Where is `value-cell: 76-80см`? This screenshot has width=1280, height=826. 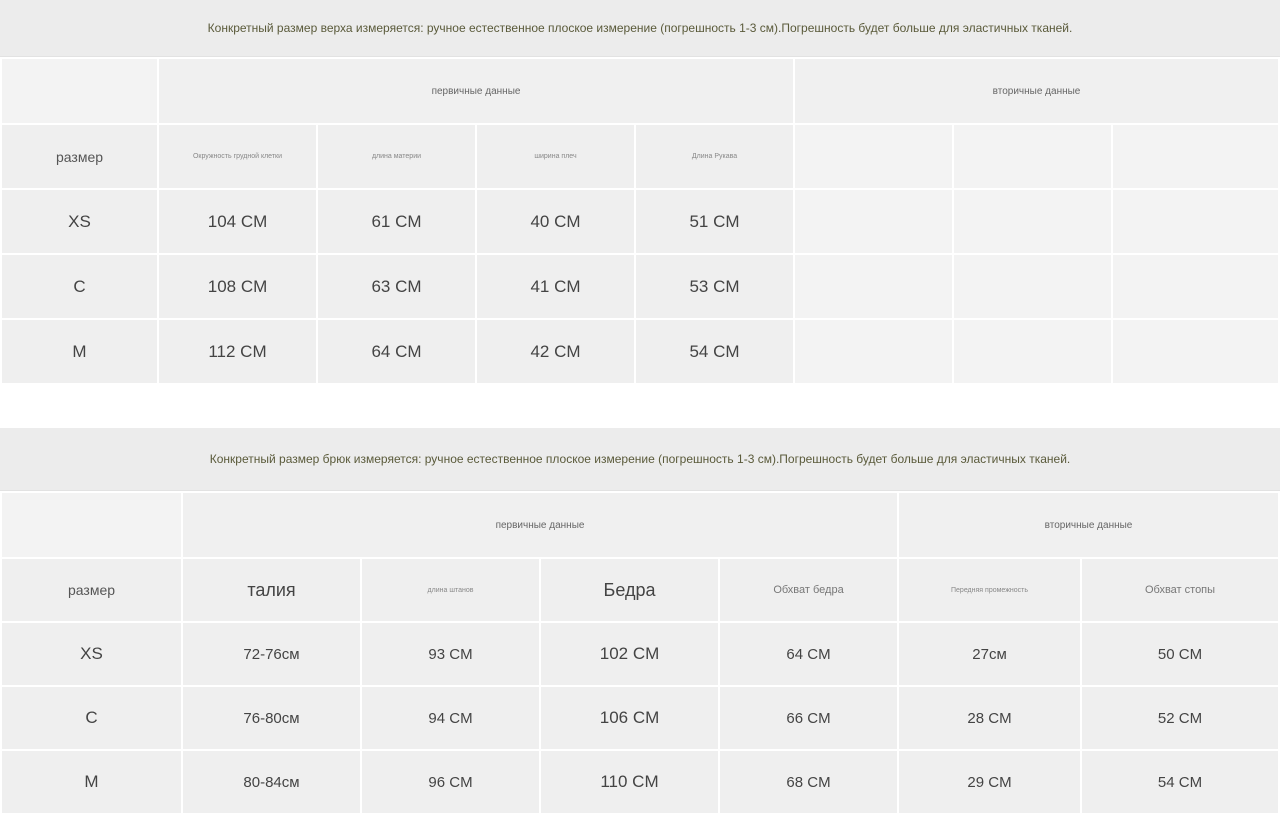
value-cell: 76-80см is located at coordinates (271, 718).